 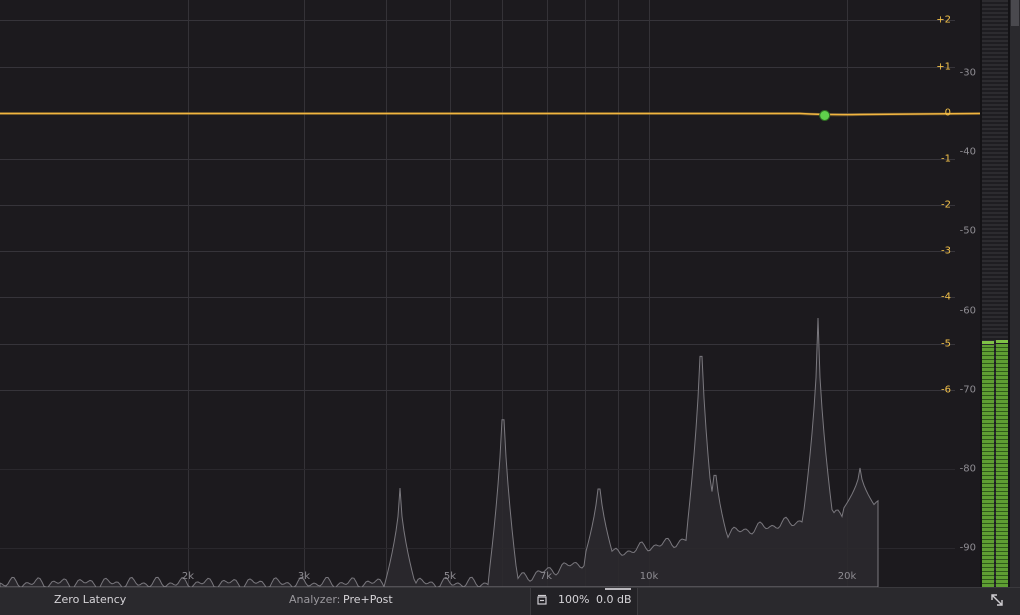 I want to click on meter-channel-right, so click(x=1002, y=293).